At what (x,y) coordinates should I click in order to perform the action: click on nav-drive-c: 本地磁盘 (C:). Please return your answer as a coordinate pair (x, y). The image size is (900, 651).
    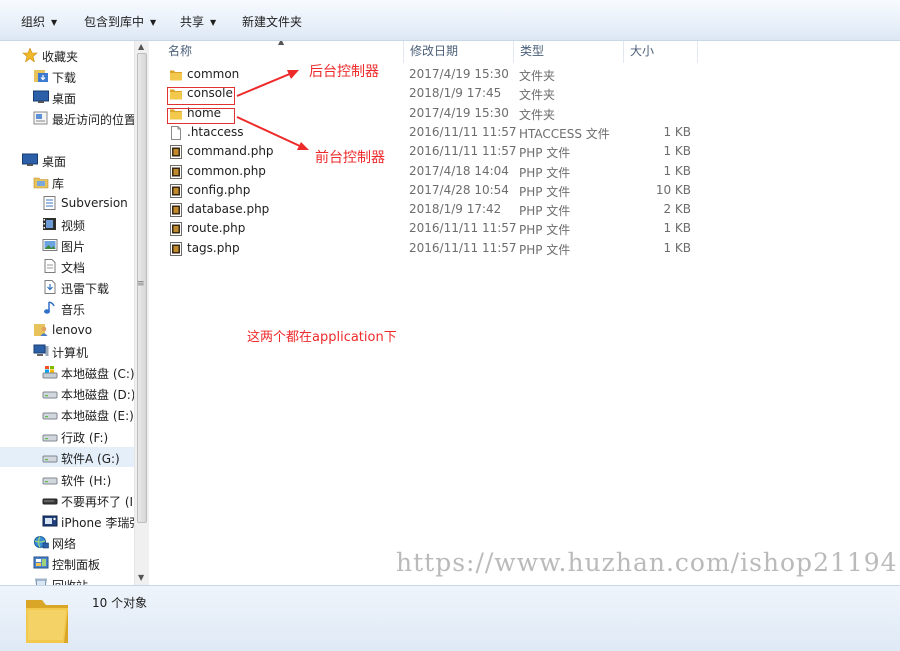
    Looking at the image, I should click on (67, 372).